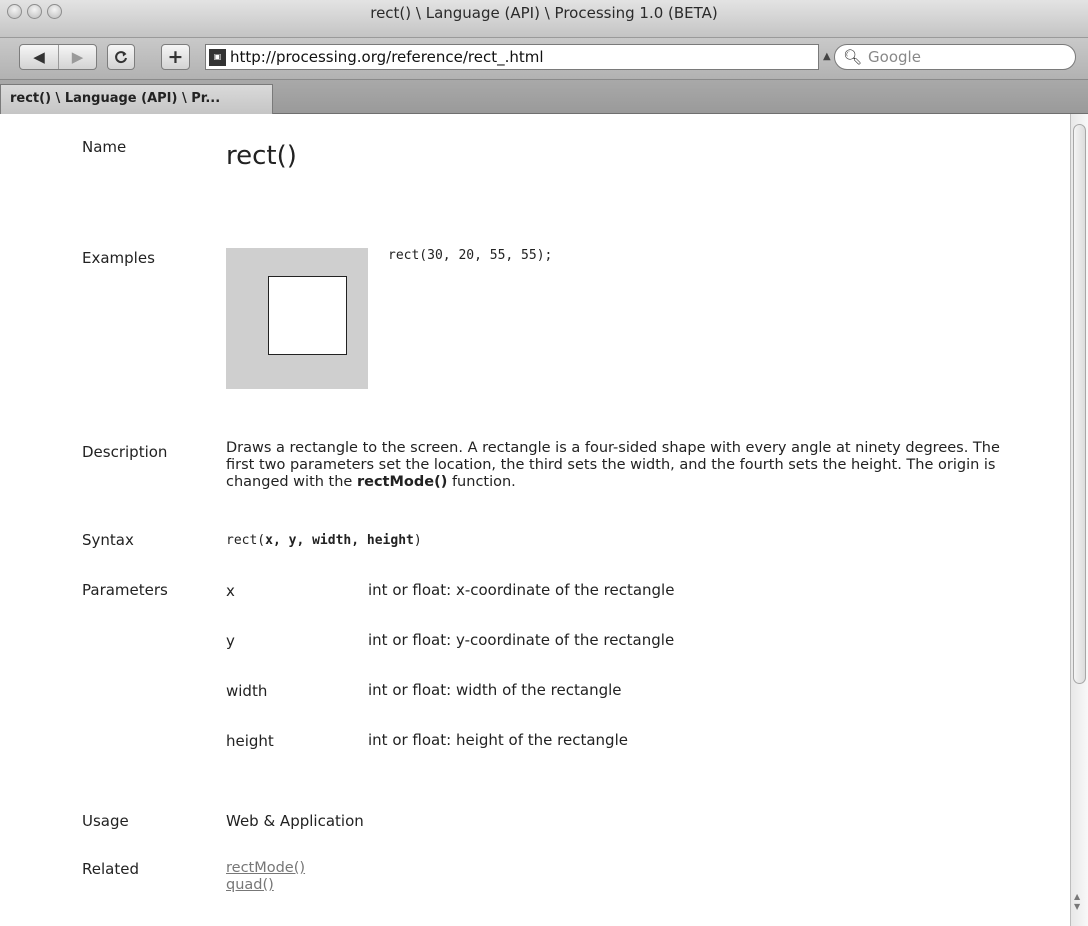 This screenshot has height=926, width=1088. Describe the element at coordinates (250, 885) in the screenshot. I see `related-link-quad: quad()` at that location.